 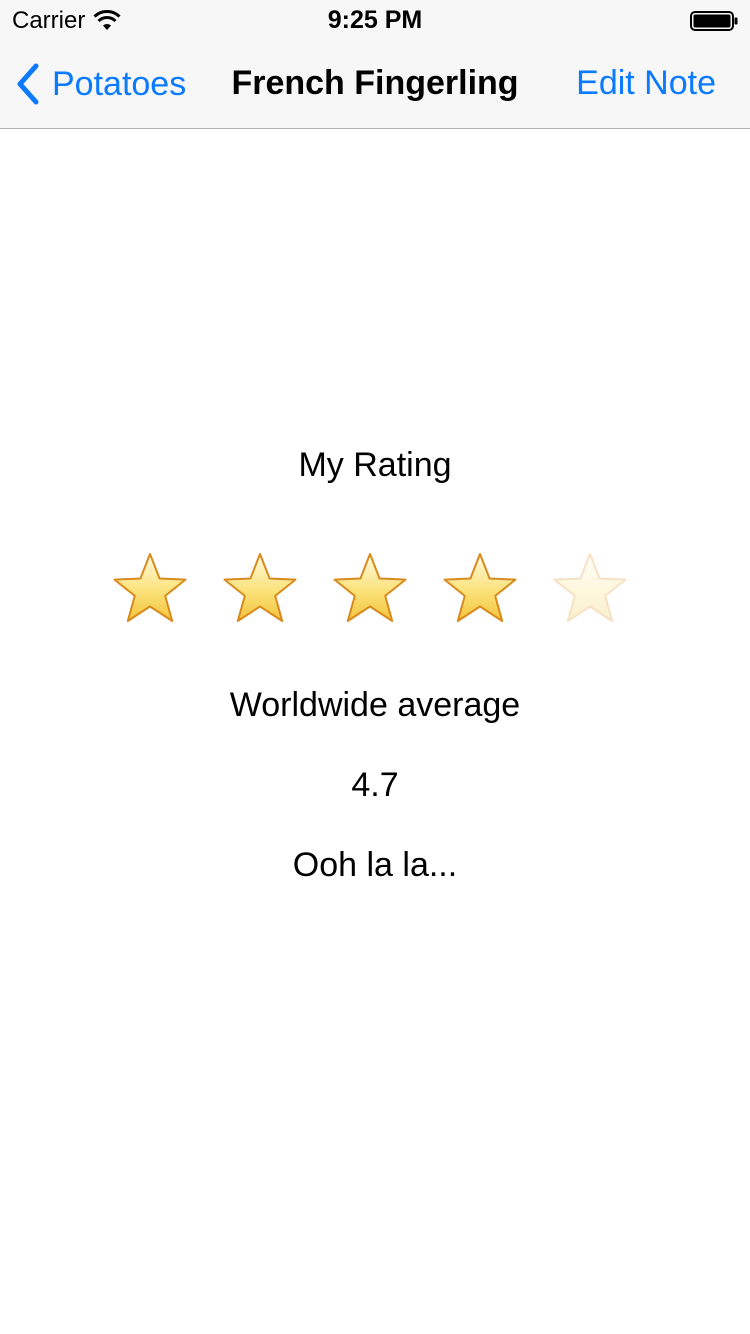 I want to click on back-button: Potatoes, so click(x=100, y=84).